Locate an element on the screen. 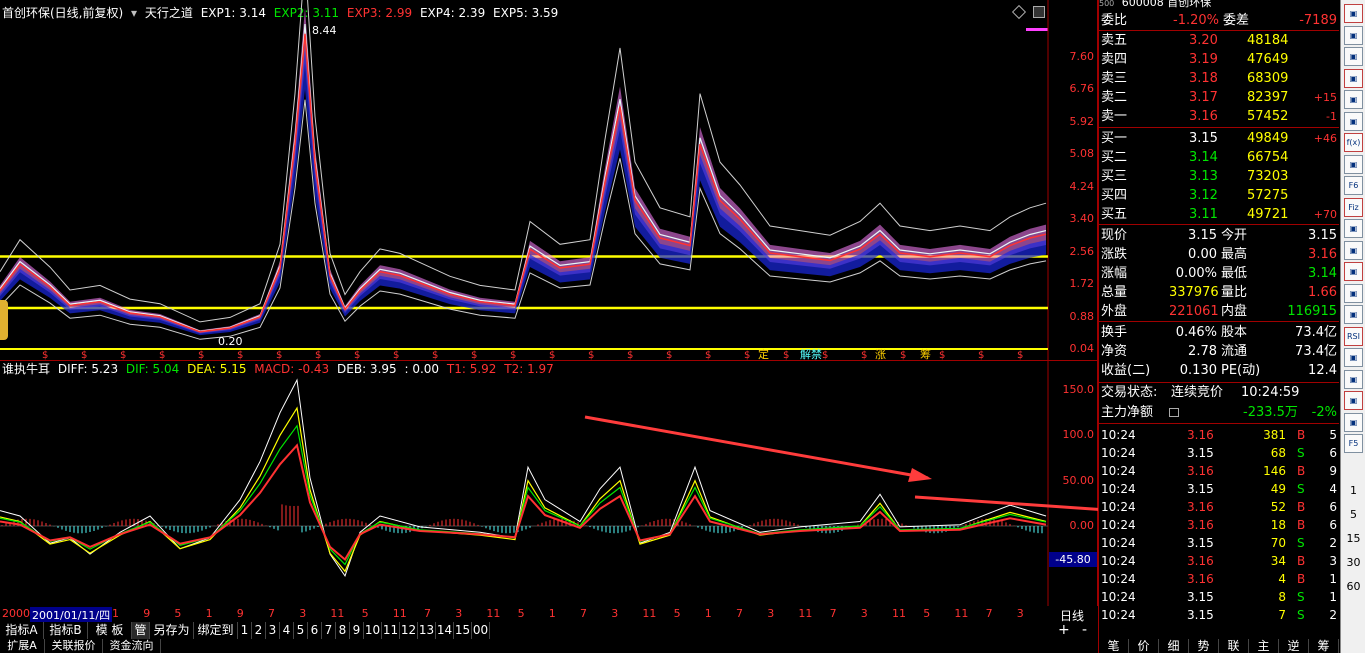 The image size is (1365, 653). tick-row: 10:24 3.15 49 S 4 is located at coordinates (1219, 489).